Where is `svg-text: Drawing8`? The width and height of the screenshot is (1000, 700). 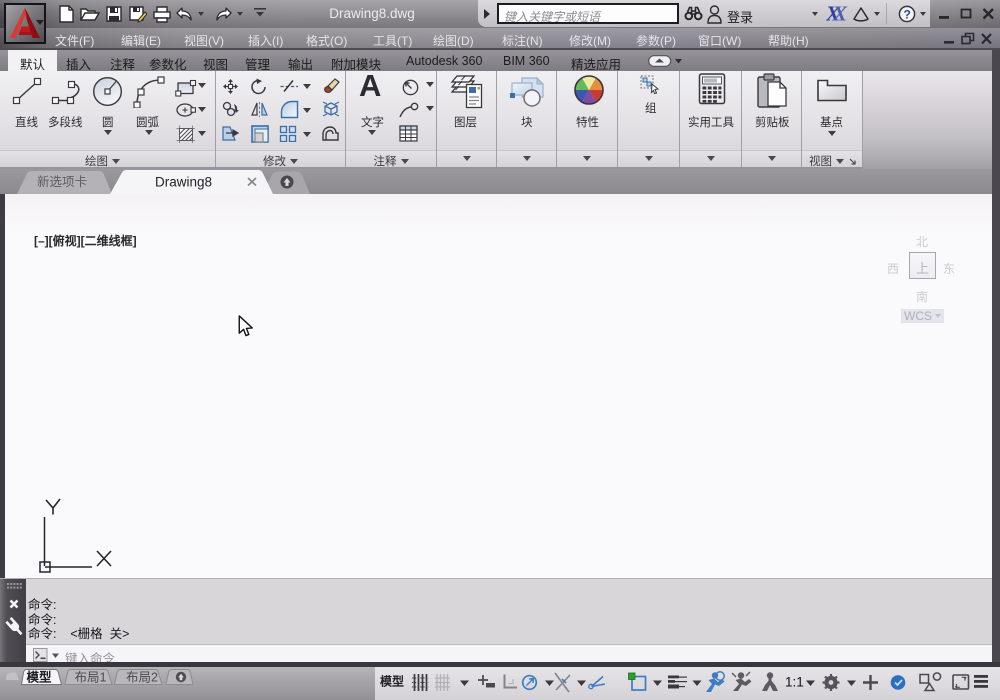 svg-text: Drawing8 is located at coordinates (183, 182).